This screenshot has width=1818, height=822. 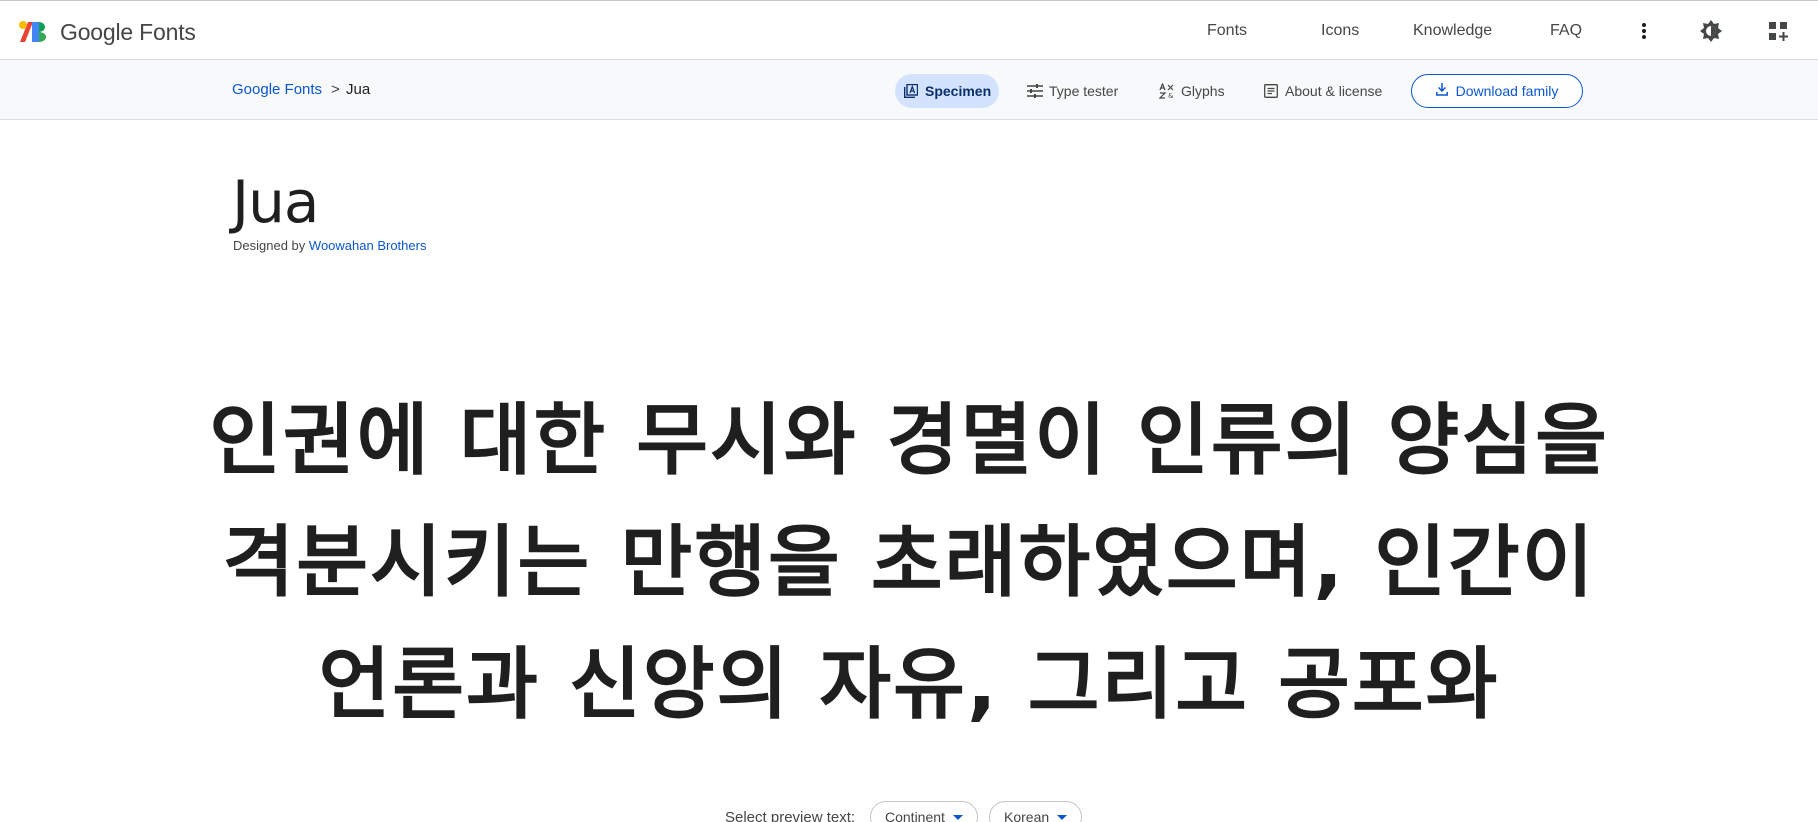 What do you see at coordinates (1452, 31) in the screenshot?
I see `nav-knowledge: Knowledge` at bounding box center [1452, 31].